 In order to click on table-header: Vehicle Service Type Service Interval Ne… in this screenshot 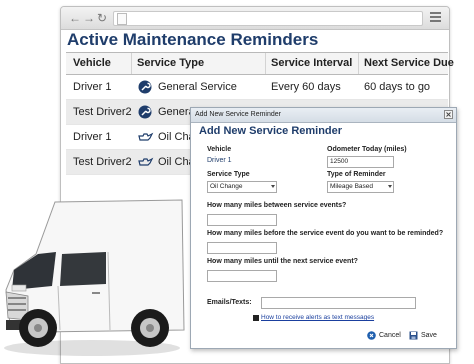, I will do `click(260, 63)`.